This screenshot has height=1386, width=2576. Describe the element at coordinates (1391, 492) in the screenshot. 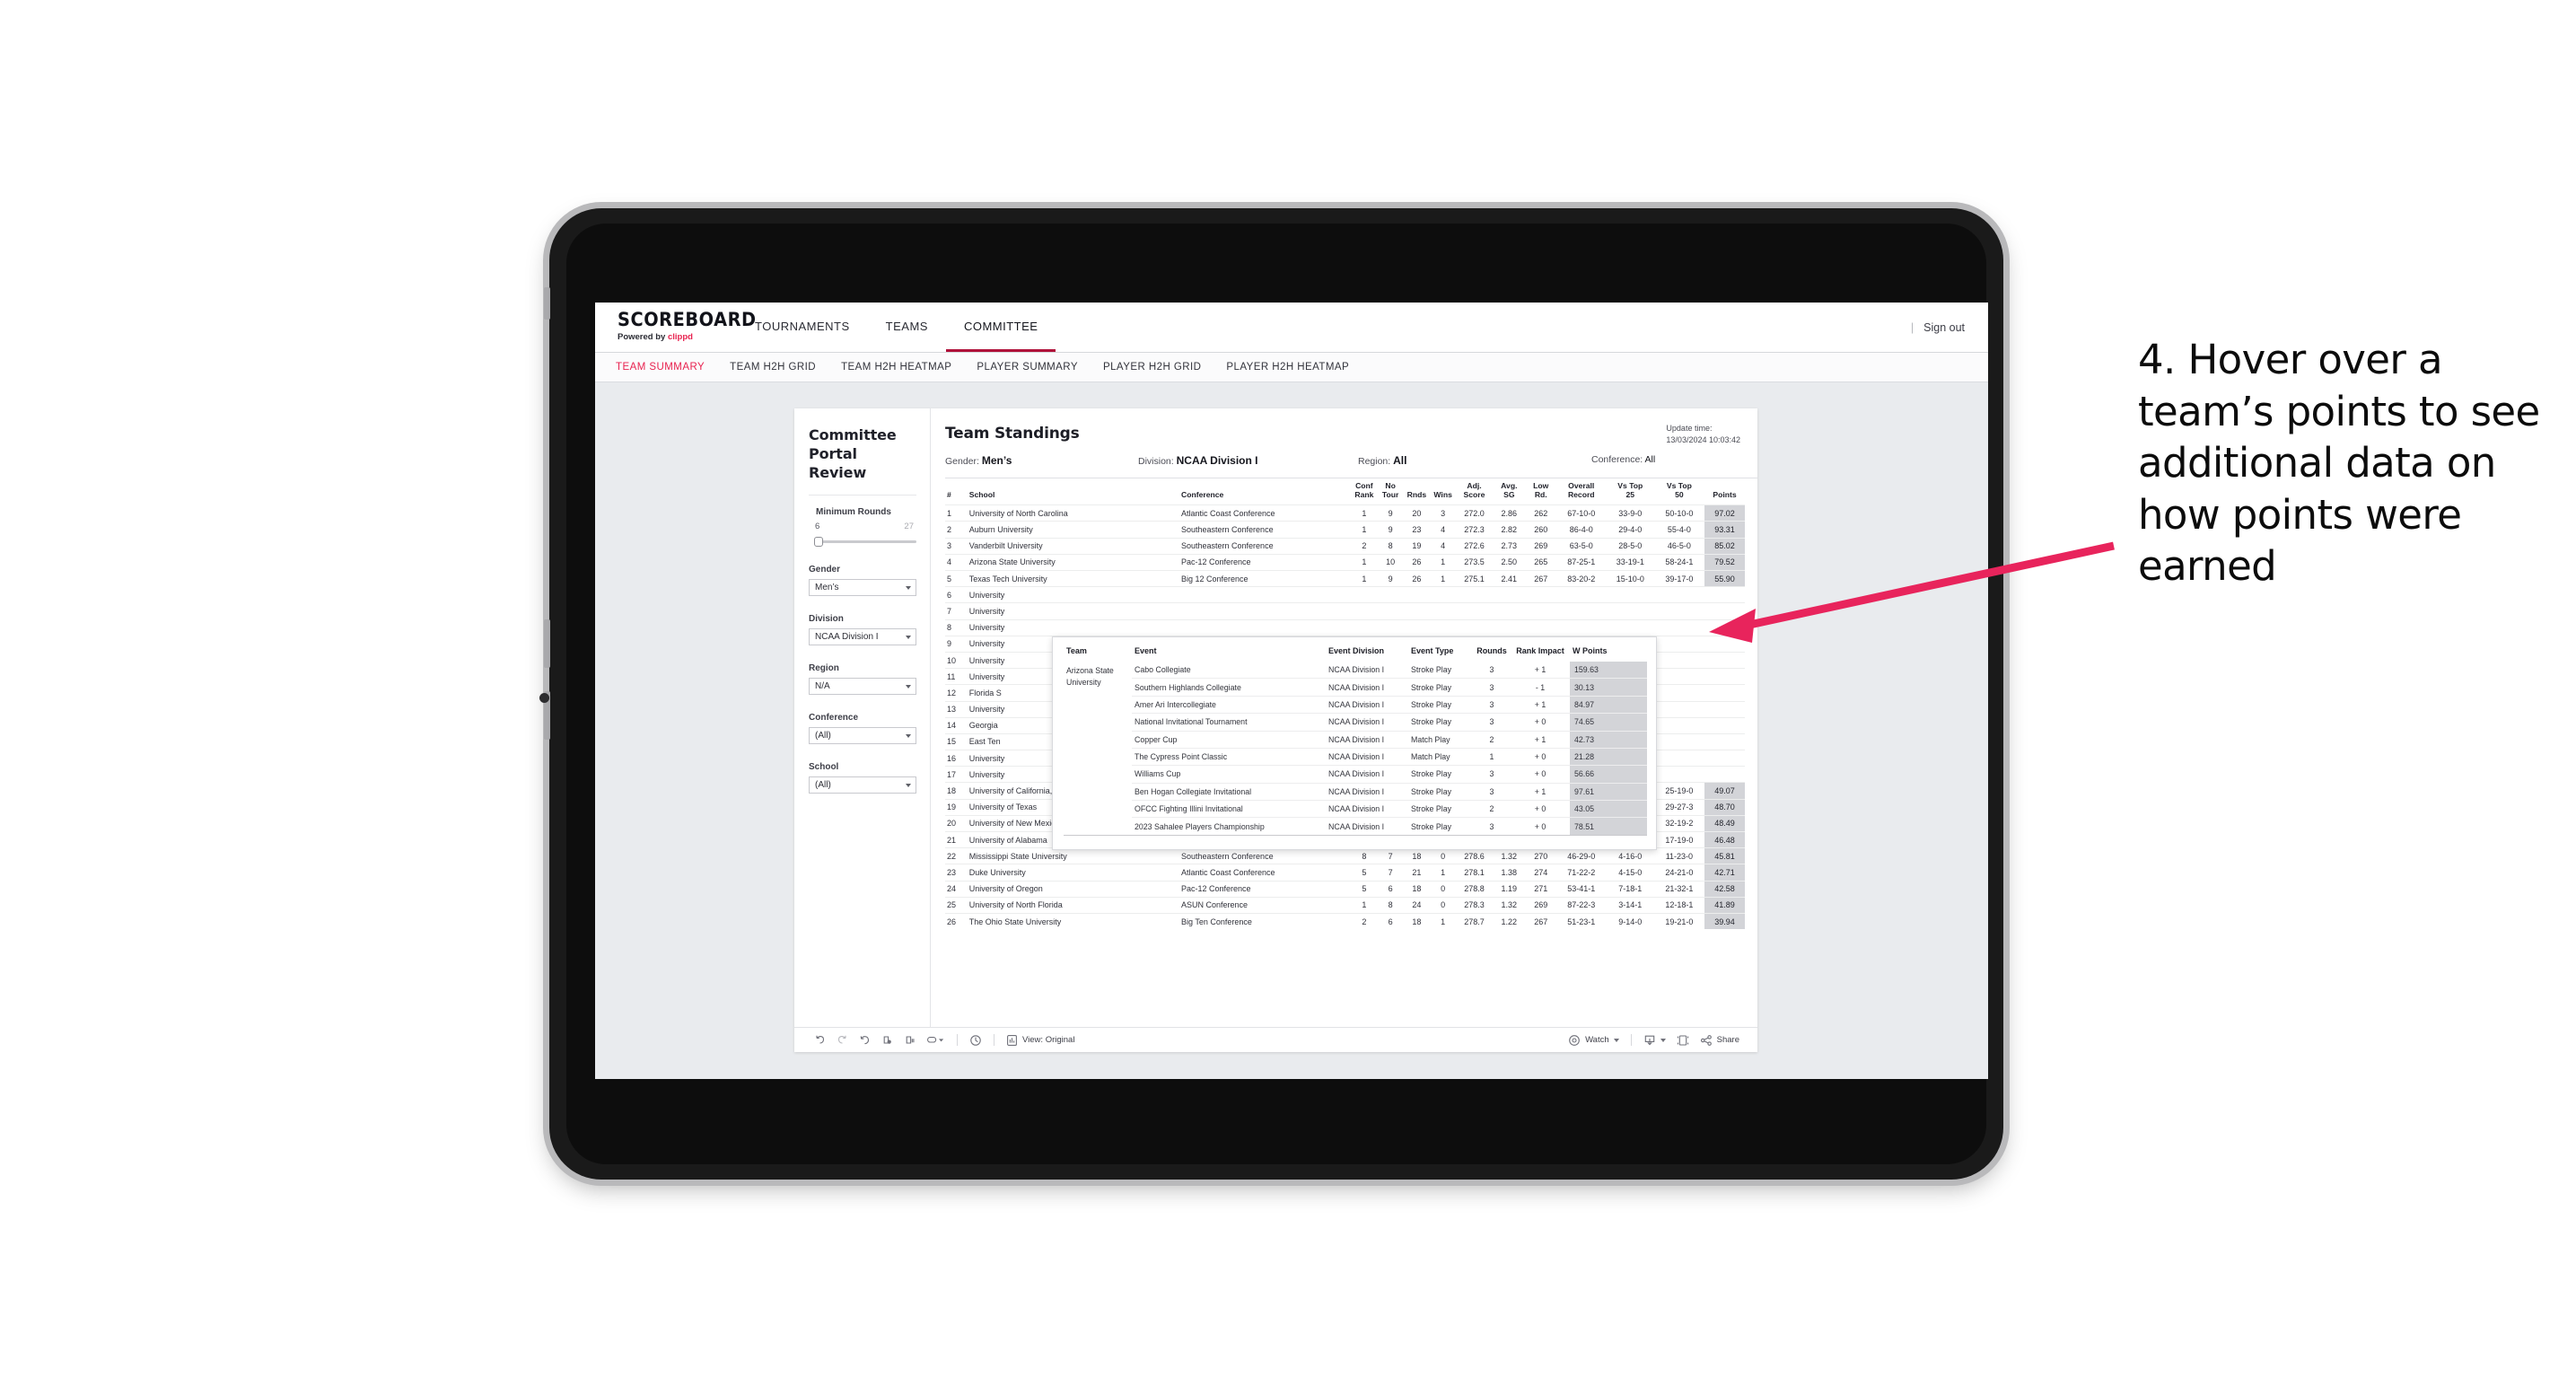

I see `col-no-tour: No Tour` at that location.